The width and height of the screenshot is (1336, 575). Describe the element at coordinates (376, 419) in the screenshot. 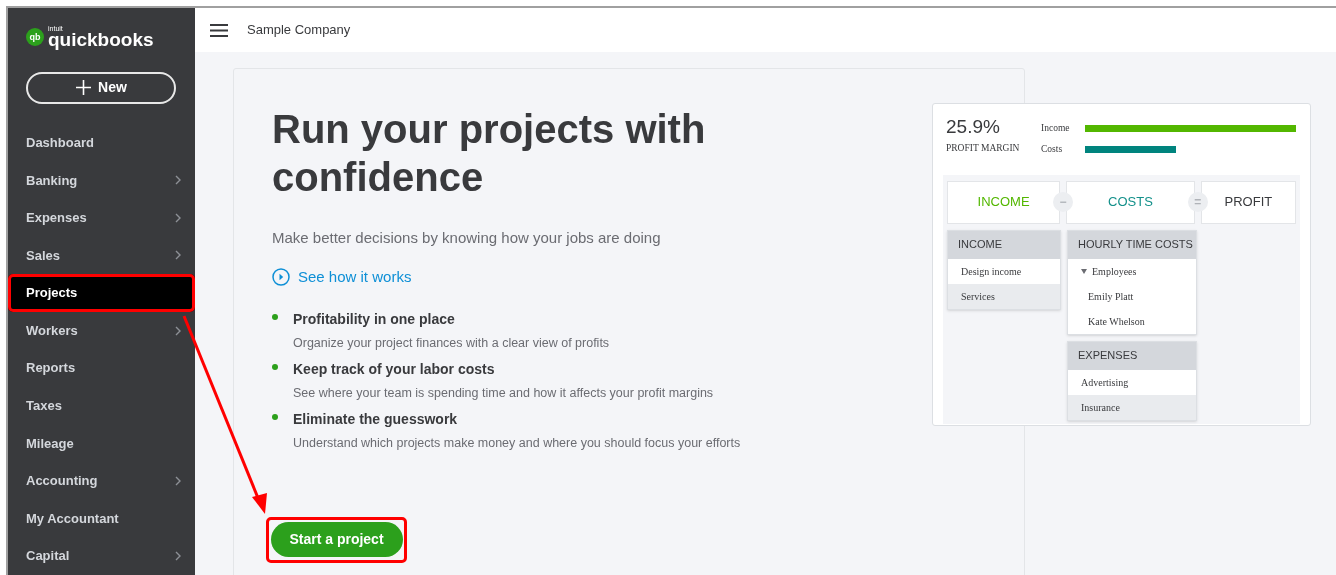

I see `feature-title: Eliminate the guesswork` at that location.